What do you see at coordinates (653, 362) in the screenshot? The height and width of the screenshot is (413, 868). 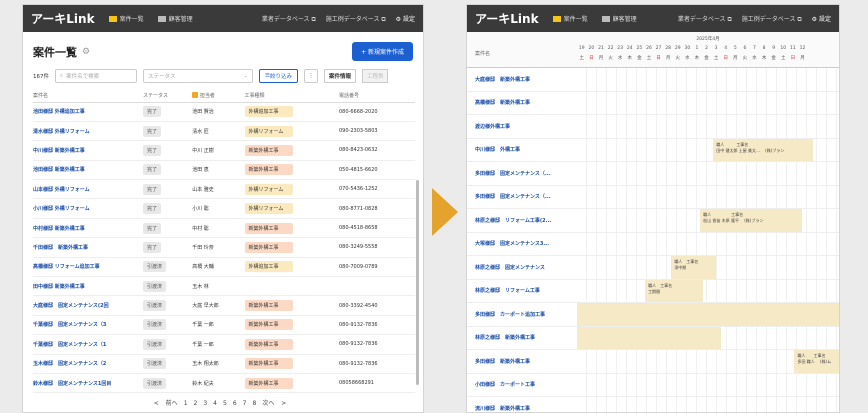 I see `gantt-row: 多田様邸 新築外構工事 職人 工事名 多田 職人 (株)ム` at bounding box center [653, 362].